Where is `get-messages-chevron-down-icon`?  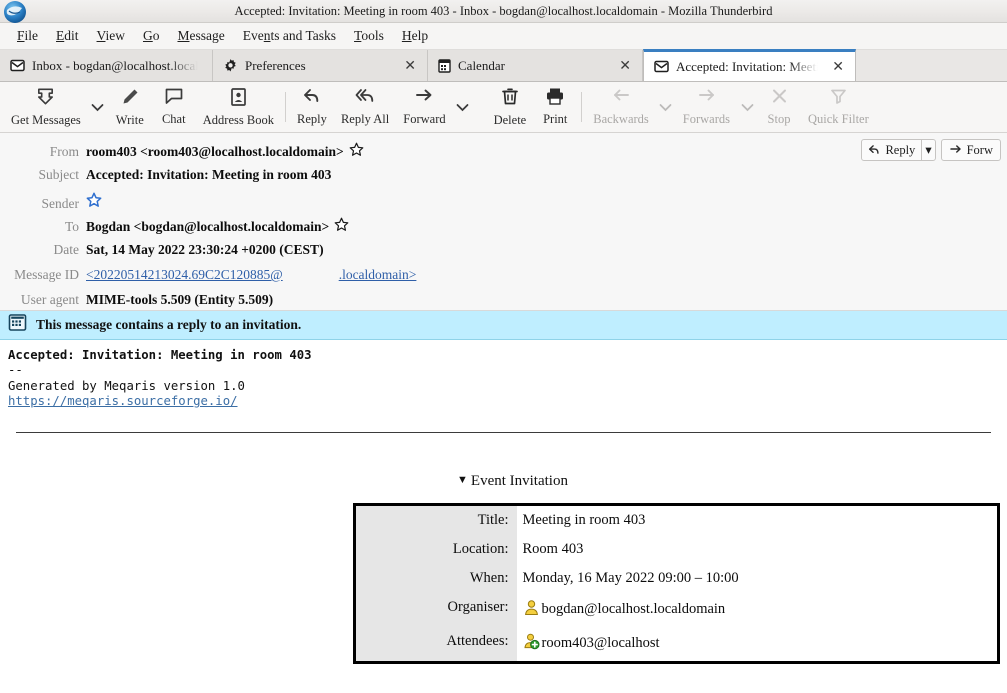
get-messages-chevron-down-icon is located at coordinates (98, 107).